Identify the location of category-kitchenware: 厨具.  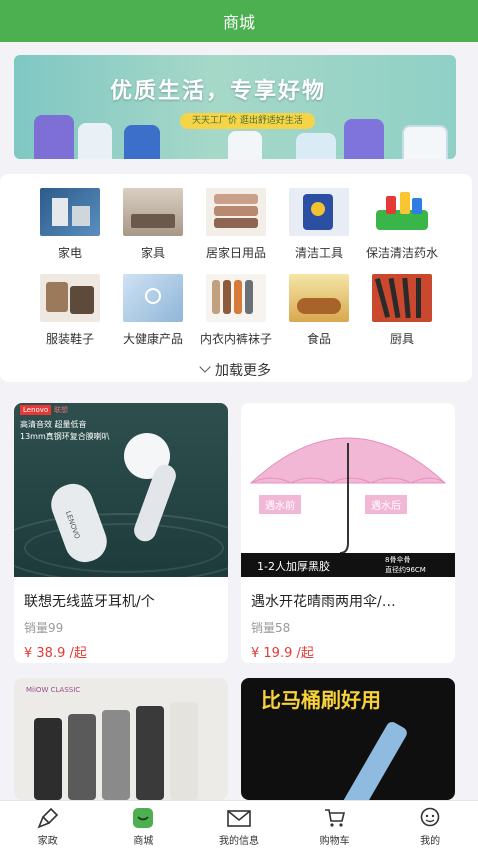
(402, 310).